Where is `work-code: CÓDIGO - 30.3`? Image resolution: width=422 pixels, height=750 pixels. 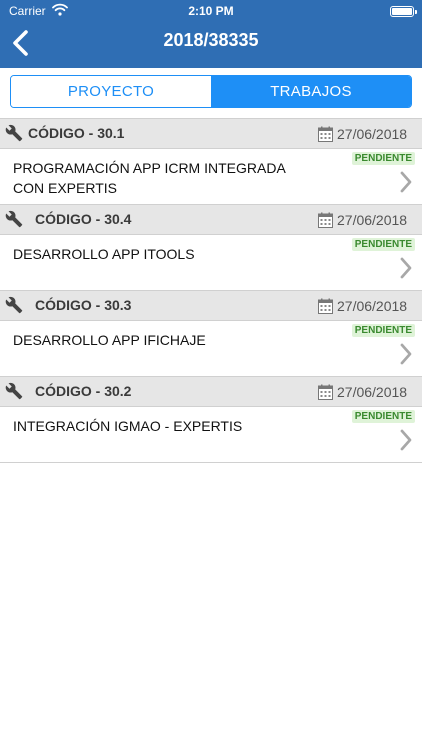 work-code: CÓDIGO - 30.3 is located at coordinates (83, 305).